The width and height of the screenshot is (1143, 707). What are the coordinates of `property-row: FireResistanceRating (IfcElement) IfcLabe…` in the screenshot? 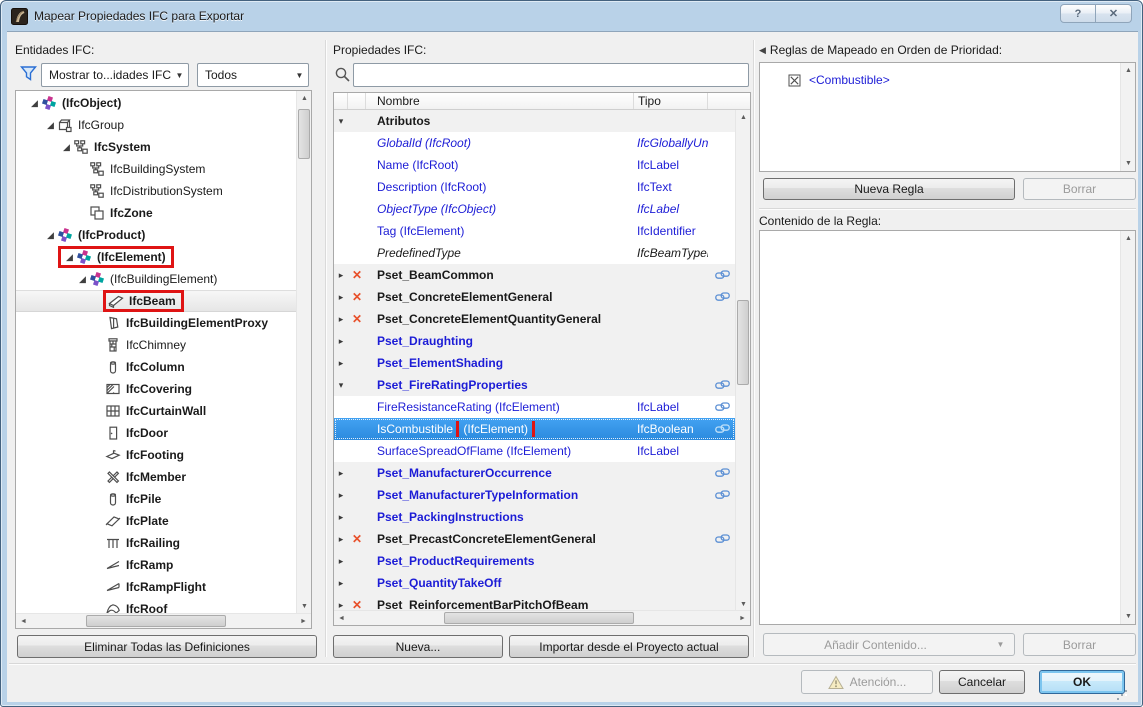 It's located at (534, 407).